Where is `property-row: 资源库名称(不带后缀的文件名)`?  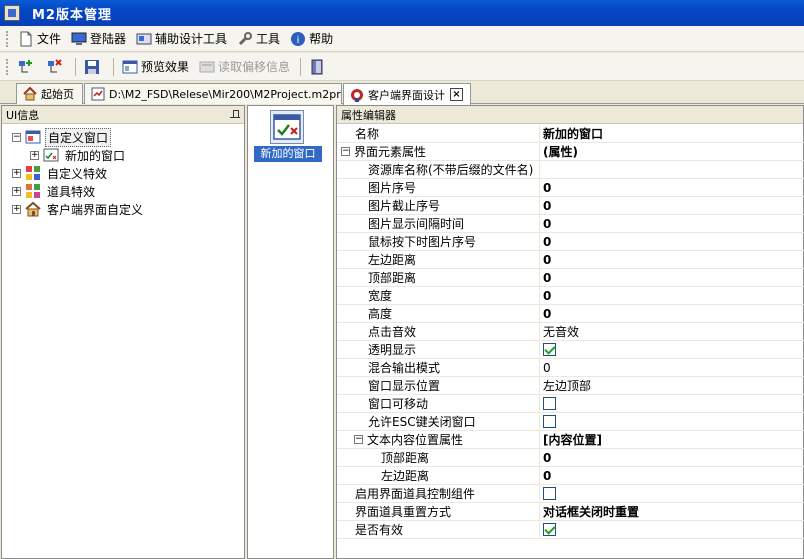
property-row: 资源库名称(不带后缀的文件名) is located at coordinates (570, 170).